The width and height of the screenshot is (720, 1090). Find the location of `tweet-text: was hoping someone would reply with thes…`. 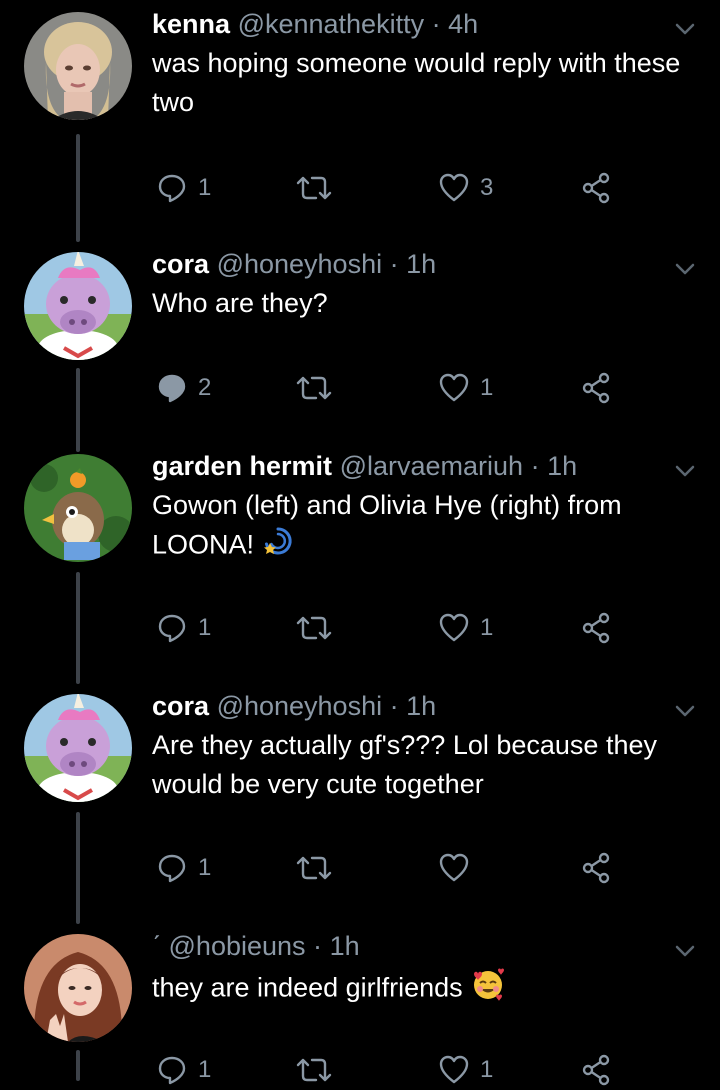

tweet-text: was hoping someone would reply with thes… is located at coordinates (416, 82).